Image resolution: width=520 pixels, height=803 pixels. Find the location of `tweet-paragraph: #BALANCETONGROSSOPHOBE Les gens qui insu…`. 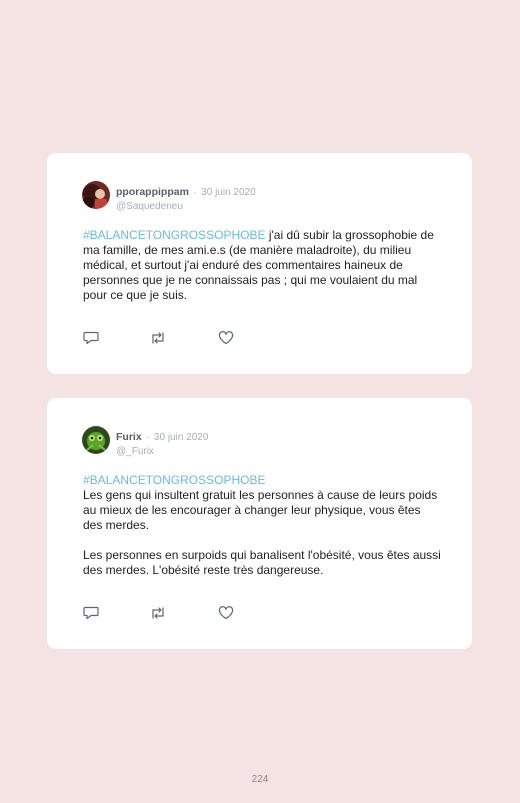

tweet-paragraph: #BALANCETONGROSSOPHOBE Les gens qui insu… is located at coordinates (263, 503).